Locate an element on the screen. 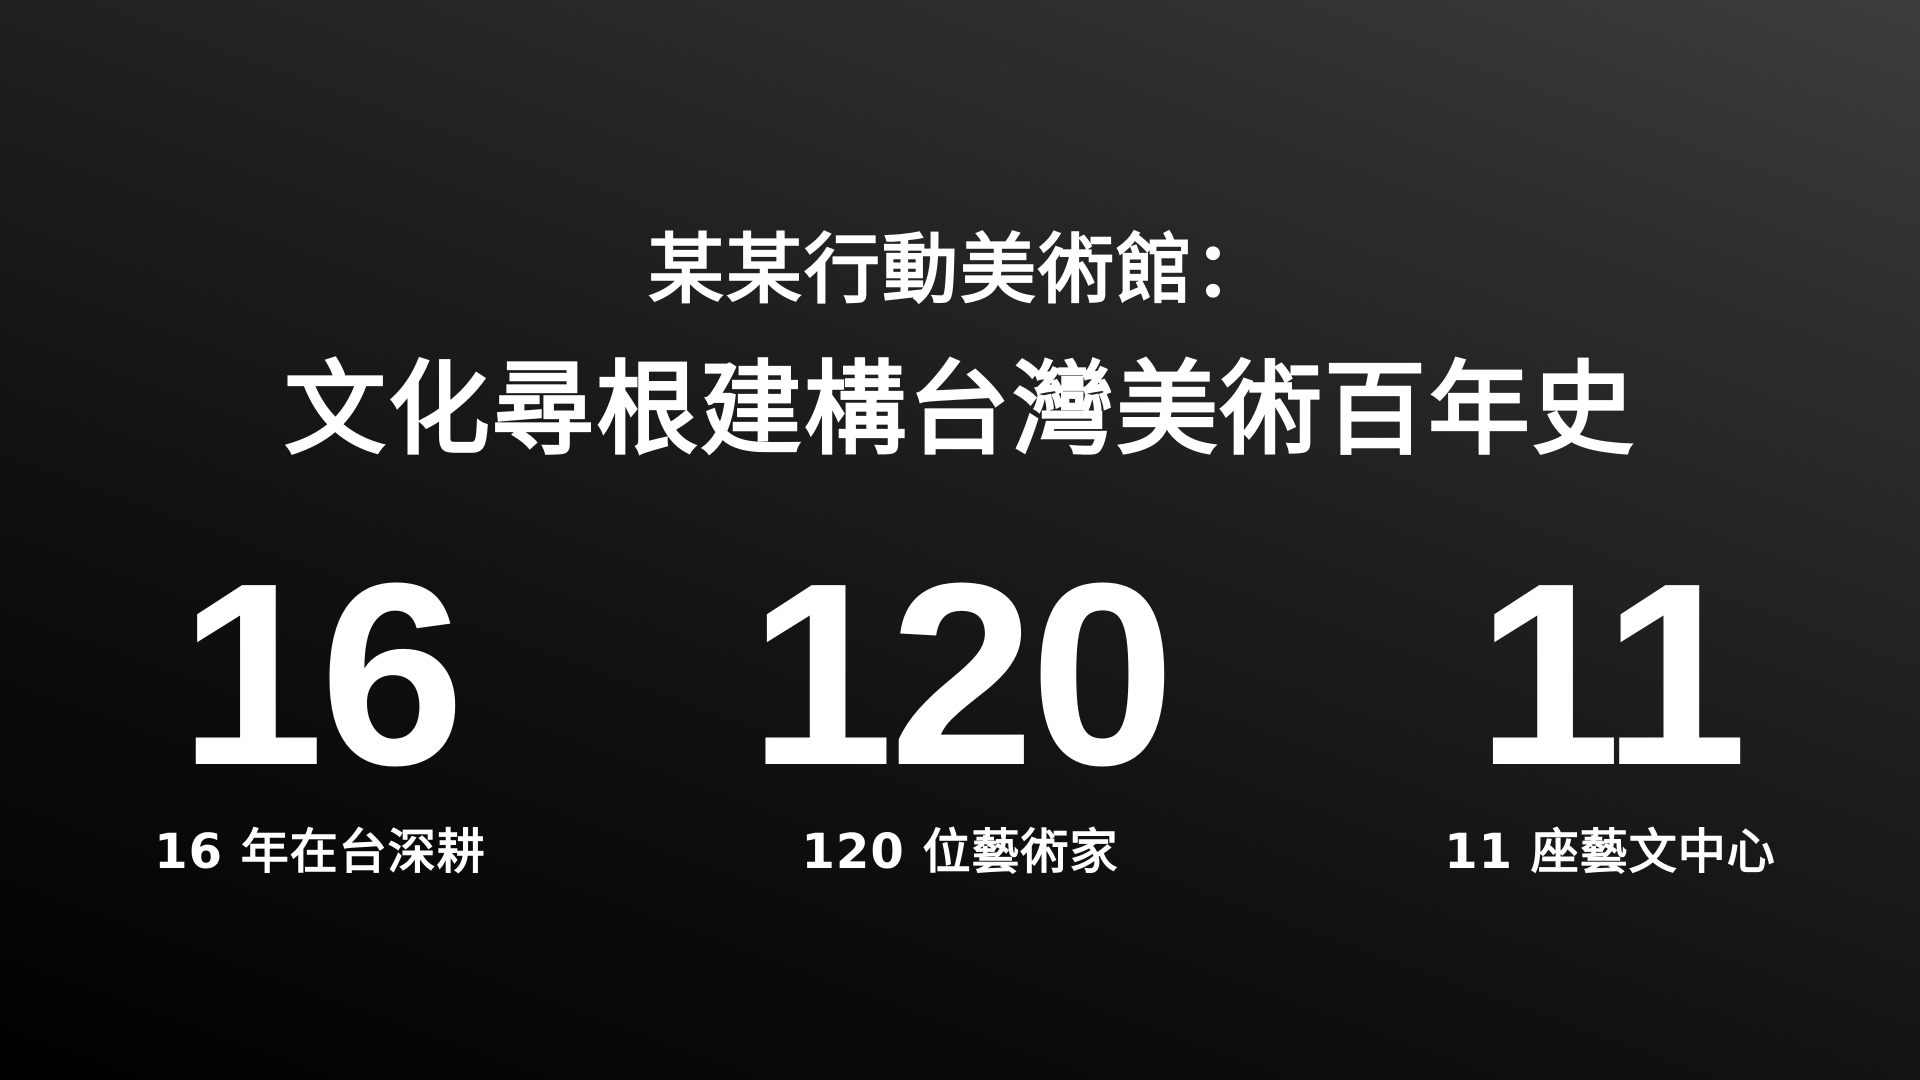  stat-artists: 120 120 位藝術家 is located at coordinates (960, 706).